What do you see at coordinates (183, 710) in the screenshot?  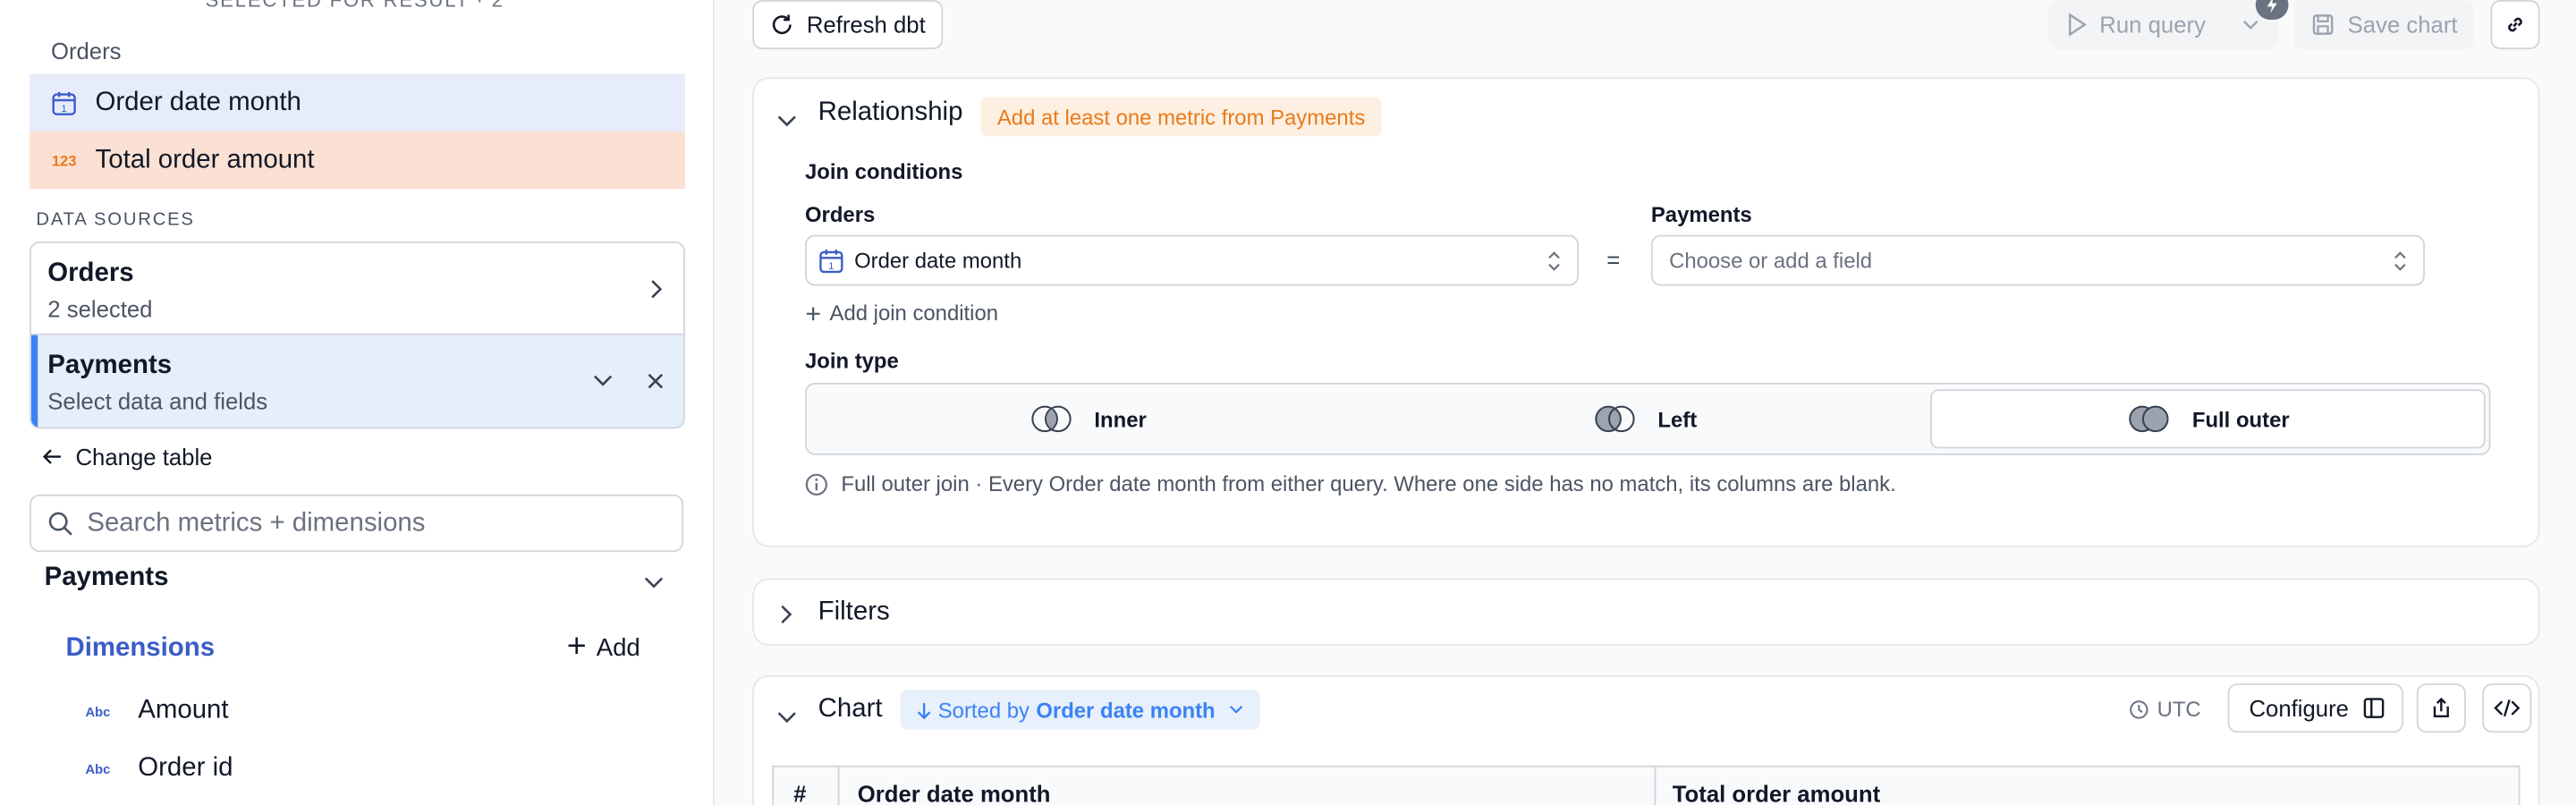 I see `field-label: Amount` at bounding box center [183, 710].